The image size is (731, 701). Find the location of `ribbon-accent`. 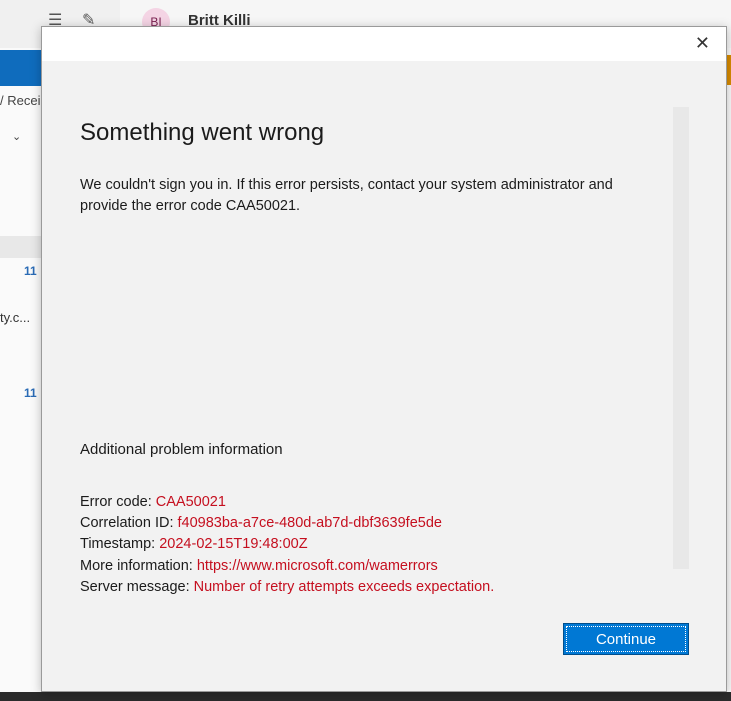

ribbon-accent is located at coordinates (729, 70).